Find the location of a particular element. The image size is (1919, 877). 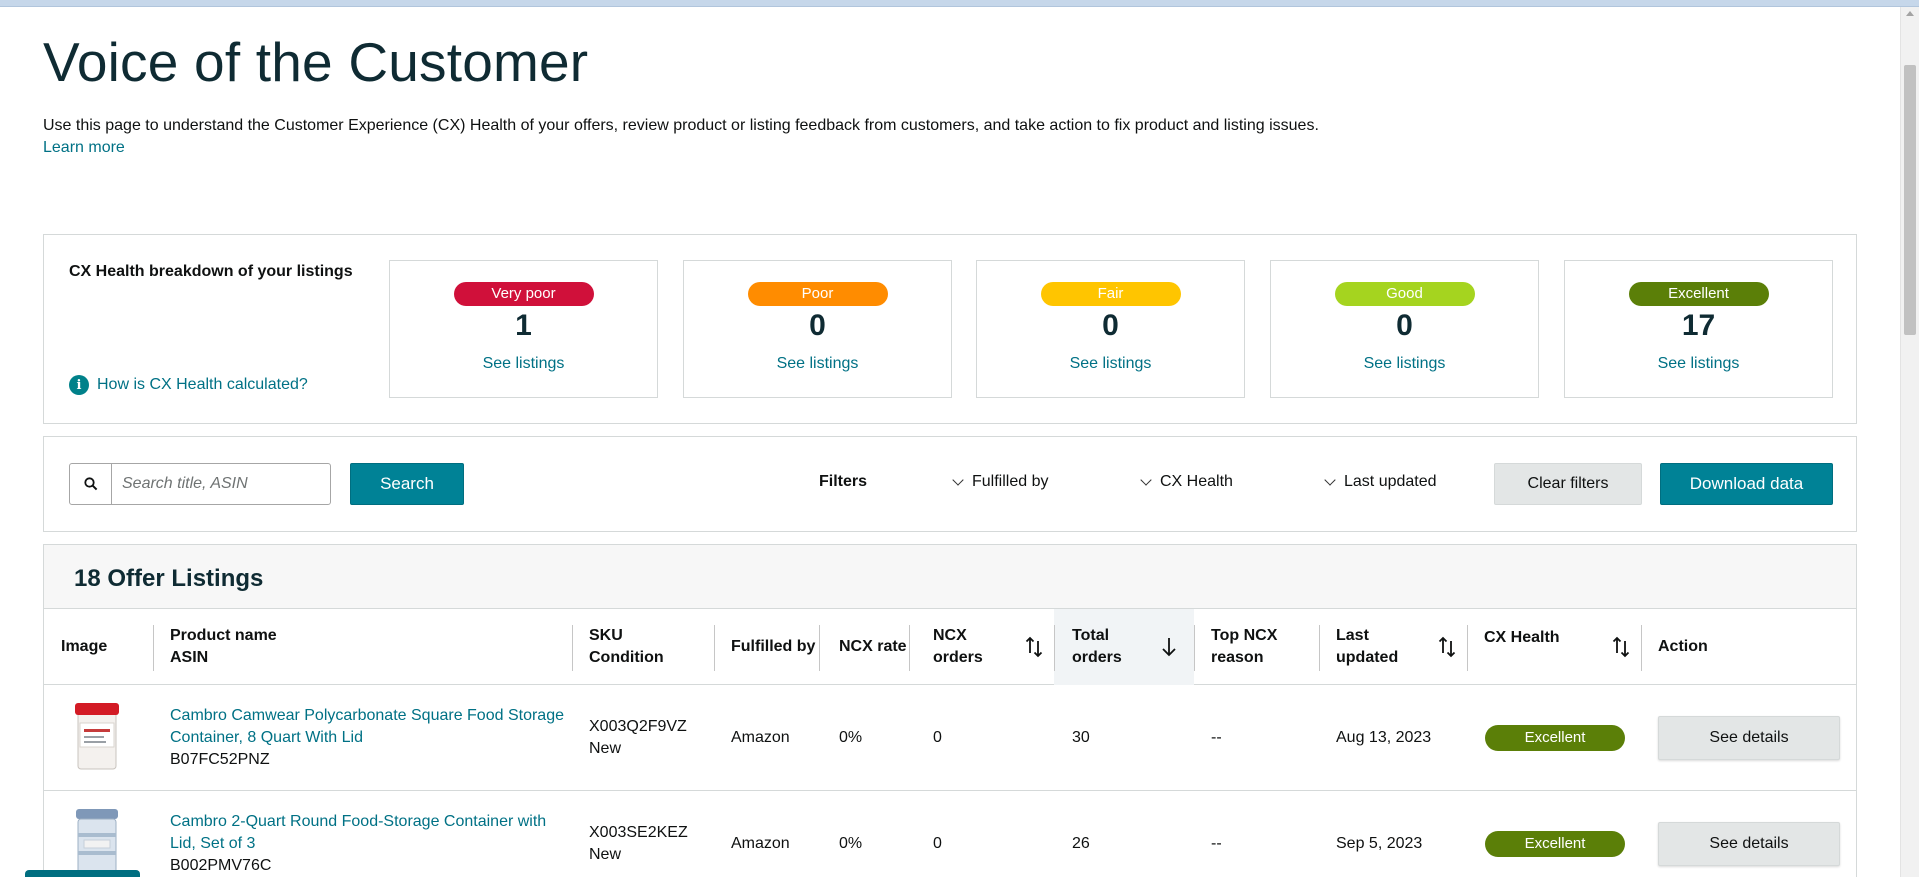

health-card-poor: Poor 0 See listings is located at coordinates (817, 329).